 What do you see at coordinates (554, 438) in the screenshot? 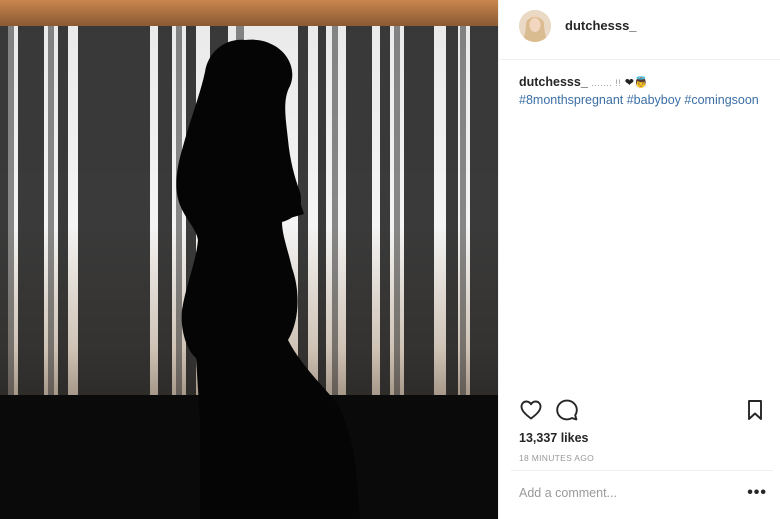
I see `likes-count: 13,337 likes` at bounding box center [554, 438].